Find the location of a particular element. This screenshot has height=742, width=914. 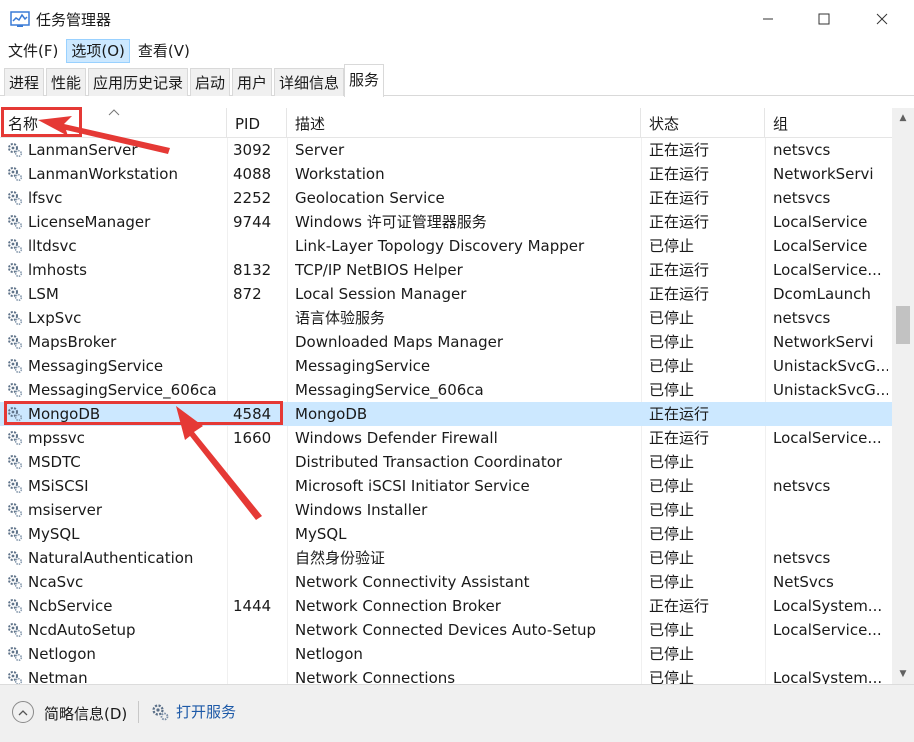

open-services-link: 打开服务 is located at coordinates (193, 711).